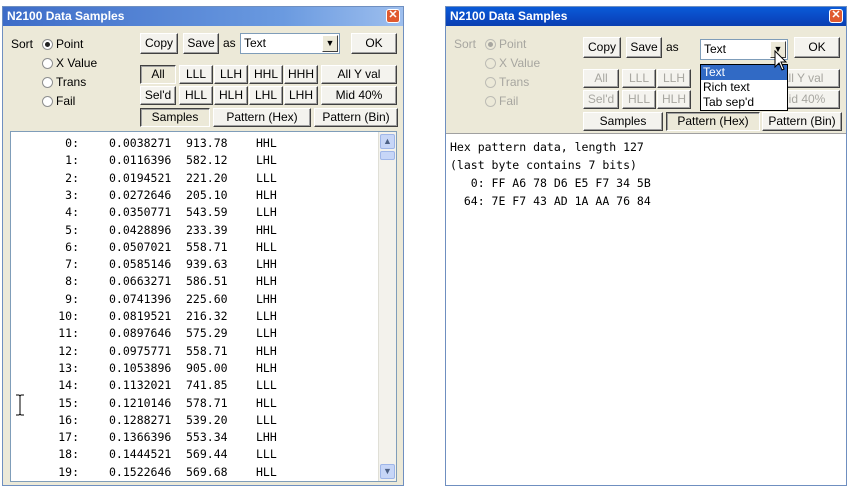 This screenshot has width=850, height=493. Describe the element at coordinates (387, 141) in the screenshot. I see `scroll-up-icon: ▲` at that location.